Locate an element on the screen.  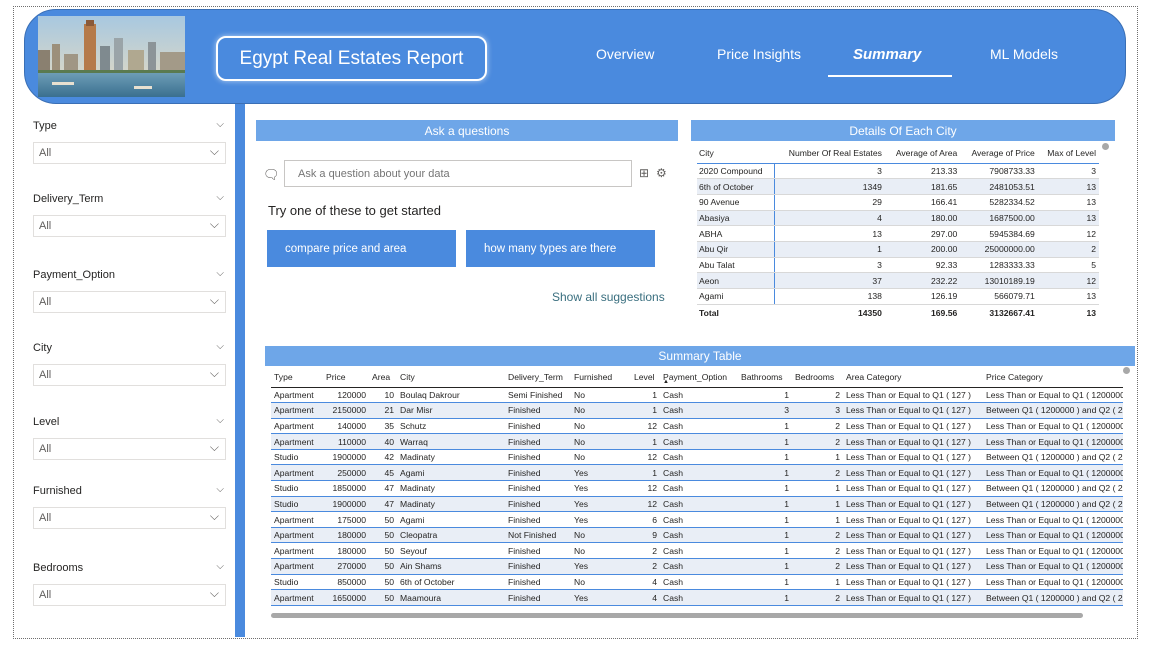
column-header: Bedrooms is located at coordinates (817, 377).